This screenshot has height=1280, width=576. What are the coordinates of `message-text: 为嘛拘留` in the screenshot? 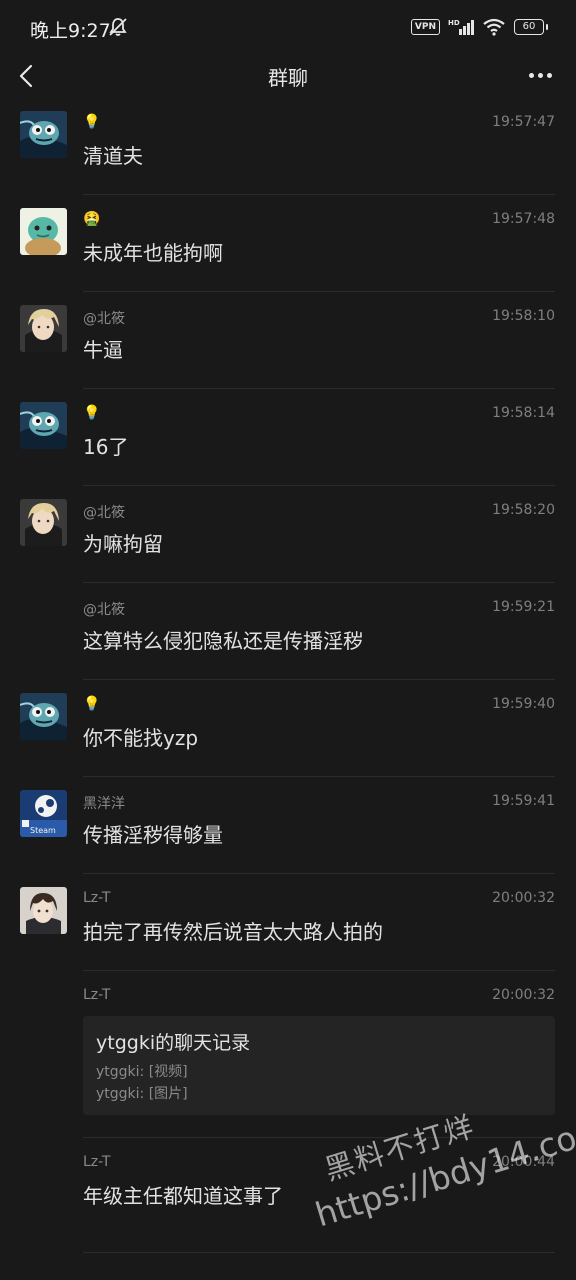 It's located at (123, 542).